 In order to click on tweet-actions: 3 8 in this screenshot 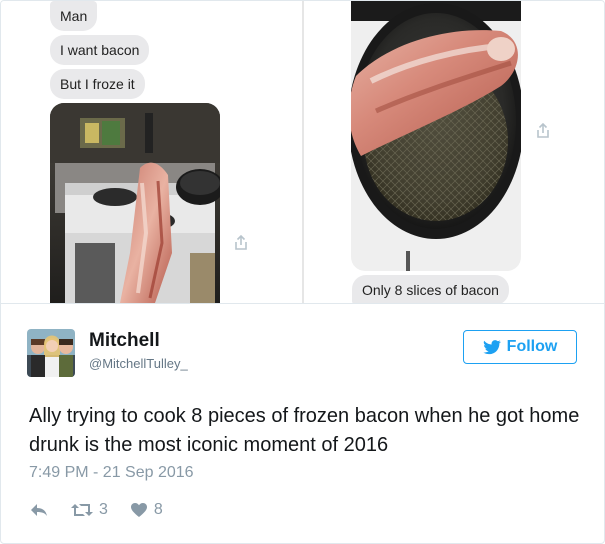, I will do `click(96, 510)`.